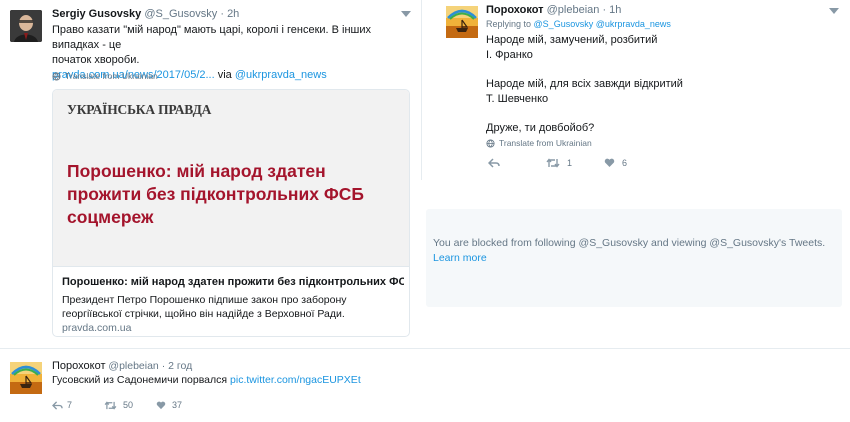 The image size is (850, 422). Describe the element at coordinates (169, 405) in the screenshot. I see `like-button: 37` at that location.